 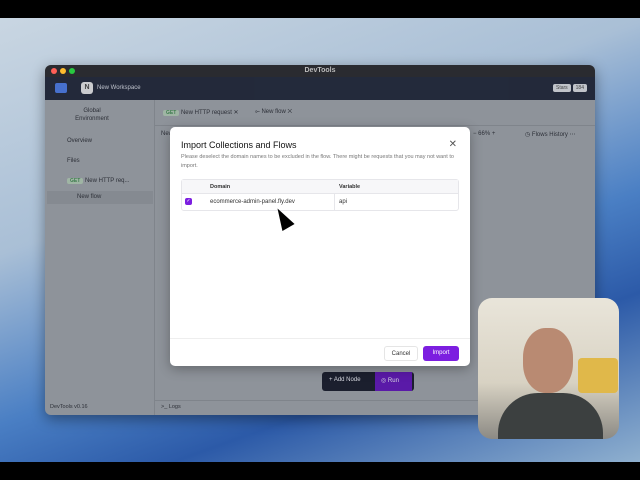 I want to click on add-node-button: + Add Node, so click(x=345, y=380).